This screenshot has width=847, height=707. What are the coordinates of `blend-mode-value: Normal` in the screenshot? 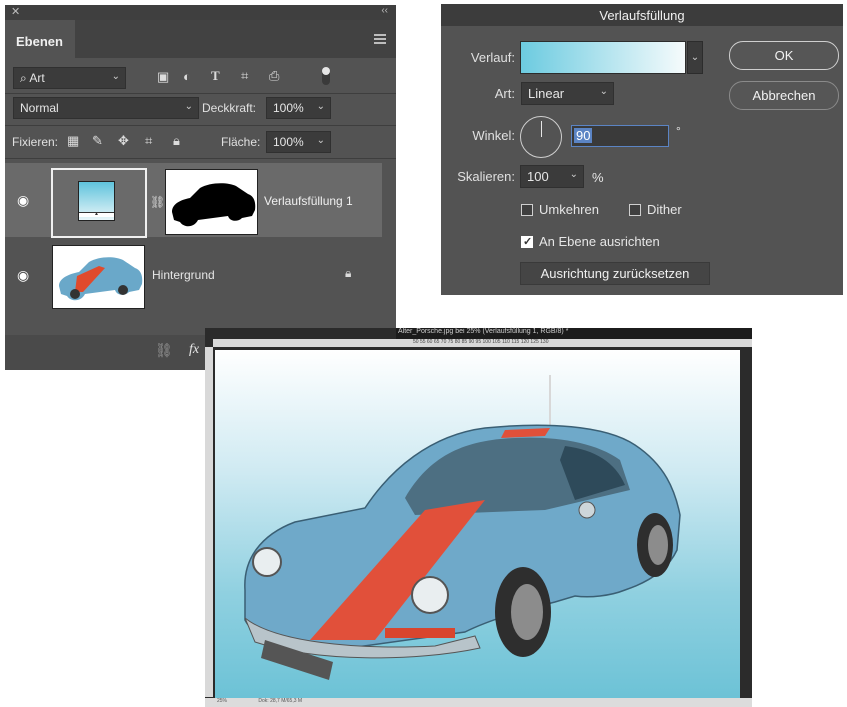 It's located at (39, 108).